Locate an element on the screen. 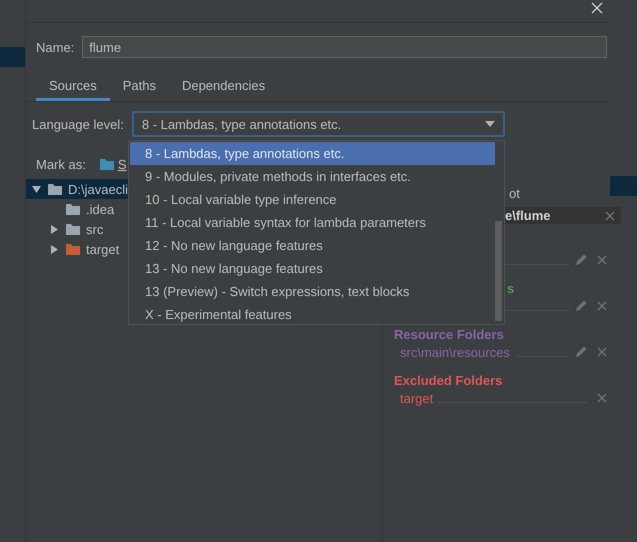 Image resolution: width=637 pixels, height=542 pixels. name-label: Name: is located at coordinates (55, 47).